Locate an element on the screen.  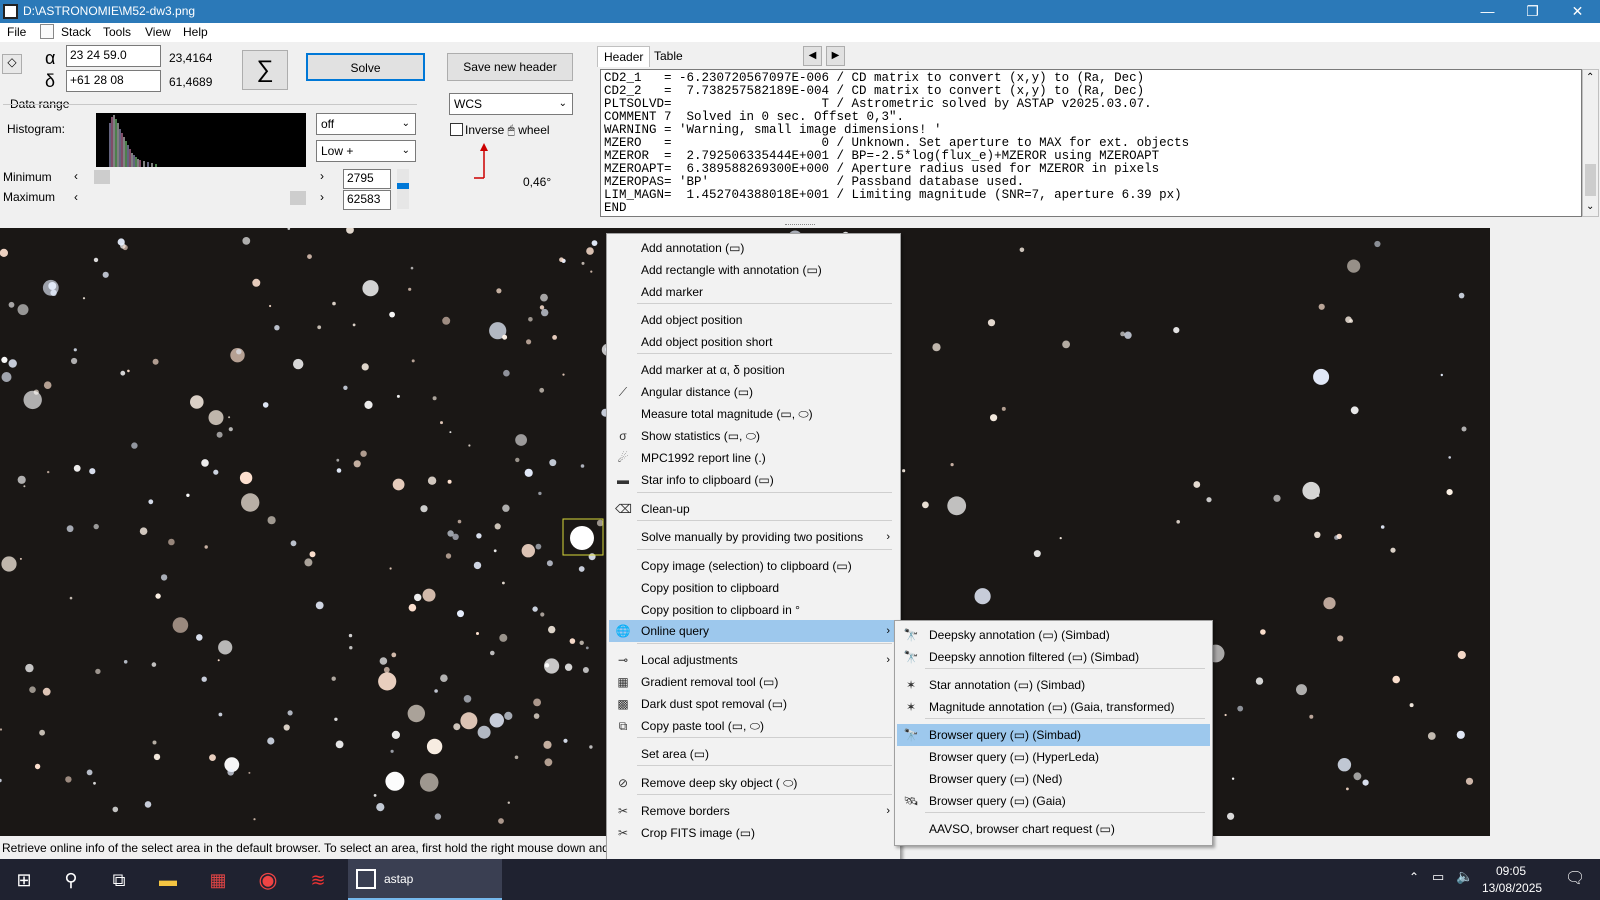
context-menu-item: Add rectangle with annotation (▭) is located at coordinates (753, 270).